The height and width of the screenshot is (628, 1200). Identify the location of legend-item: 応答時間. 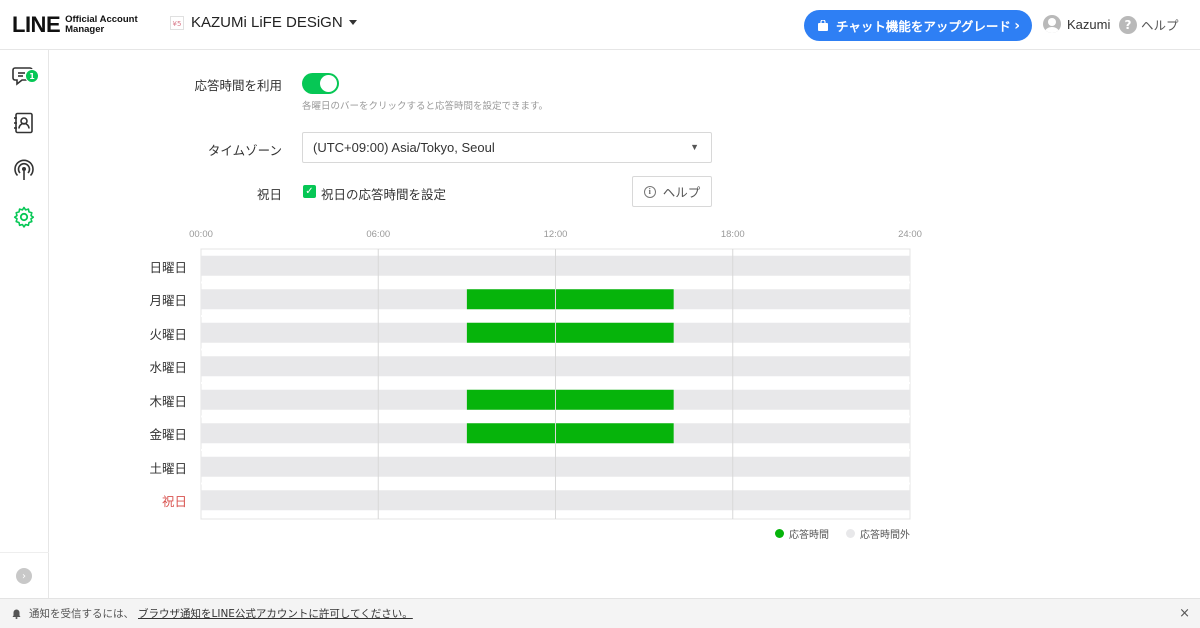
(802, 533).